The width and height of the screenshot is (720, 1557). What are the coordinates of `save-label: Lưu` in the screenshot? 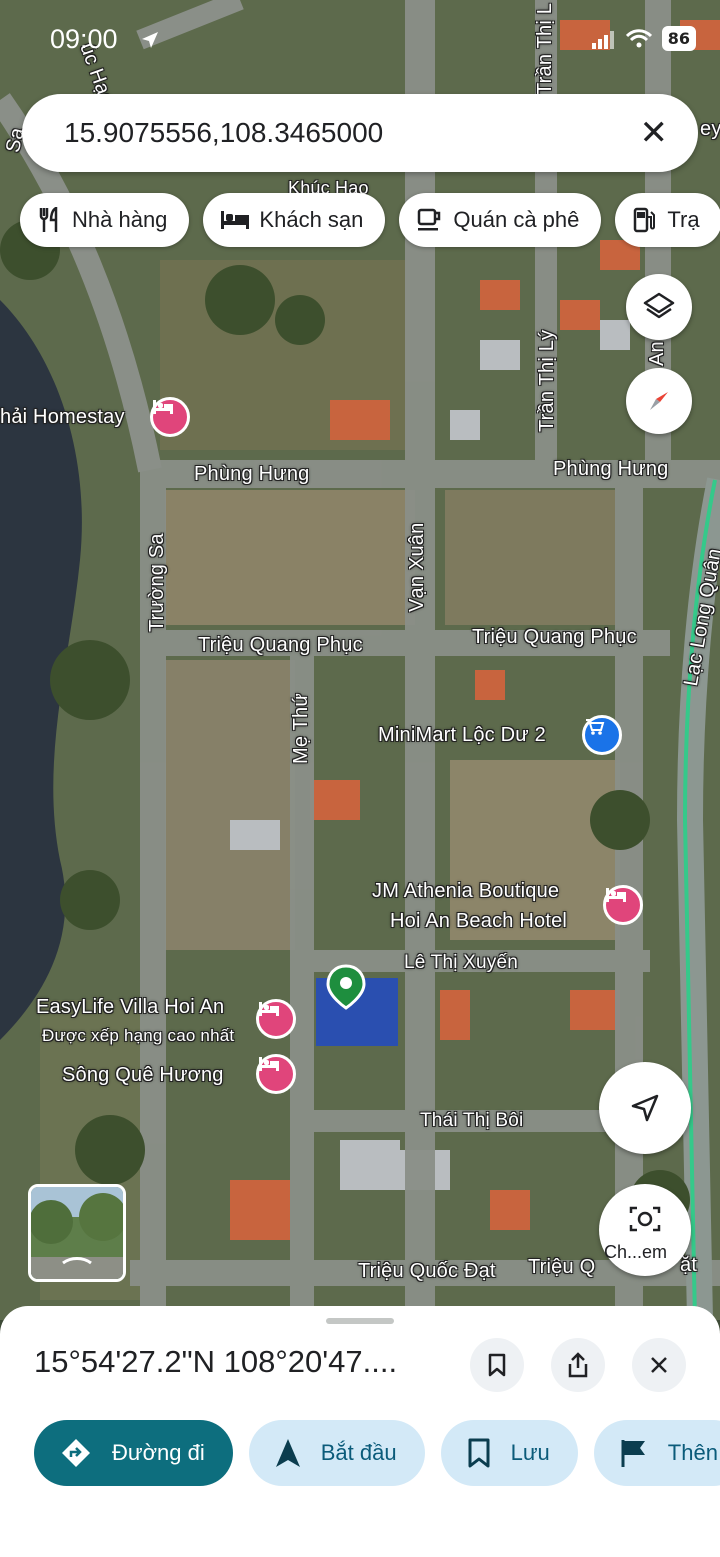 It's located at (530, 1452).